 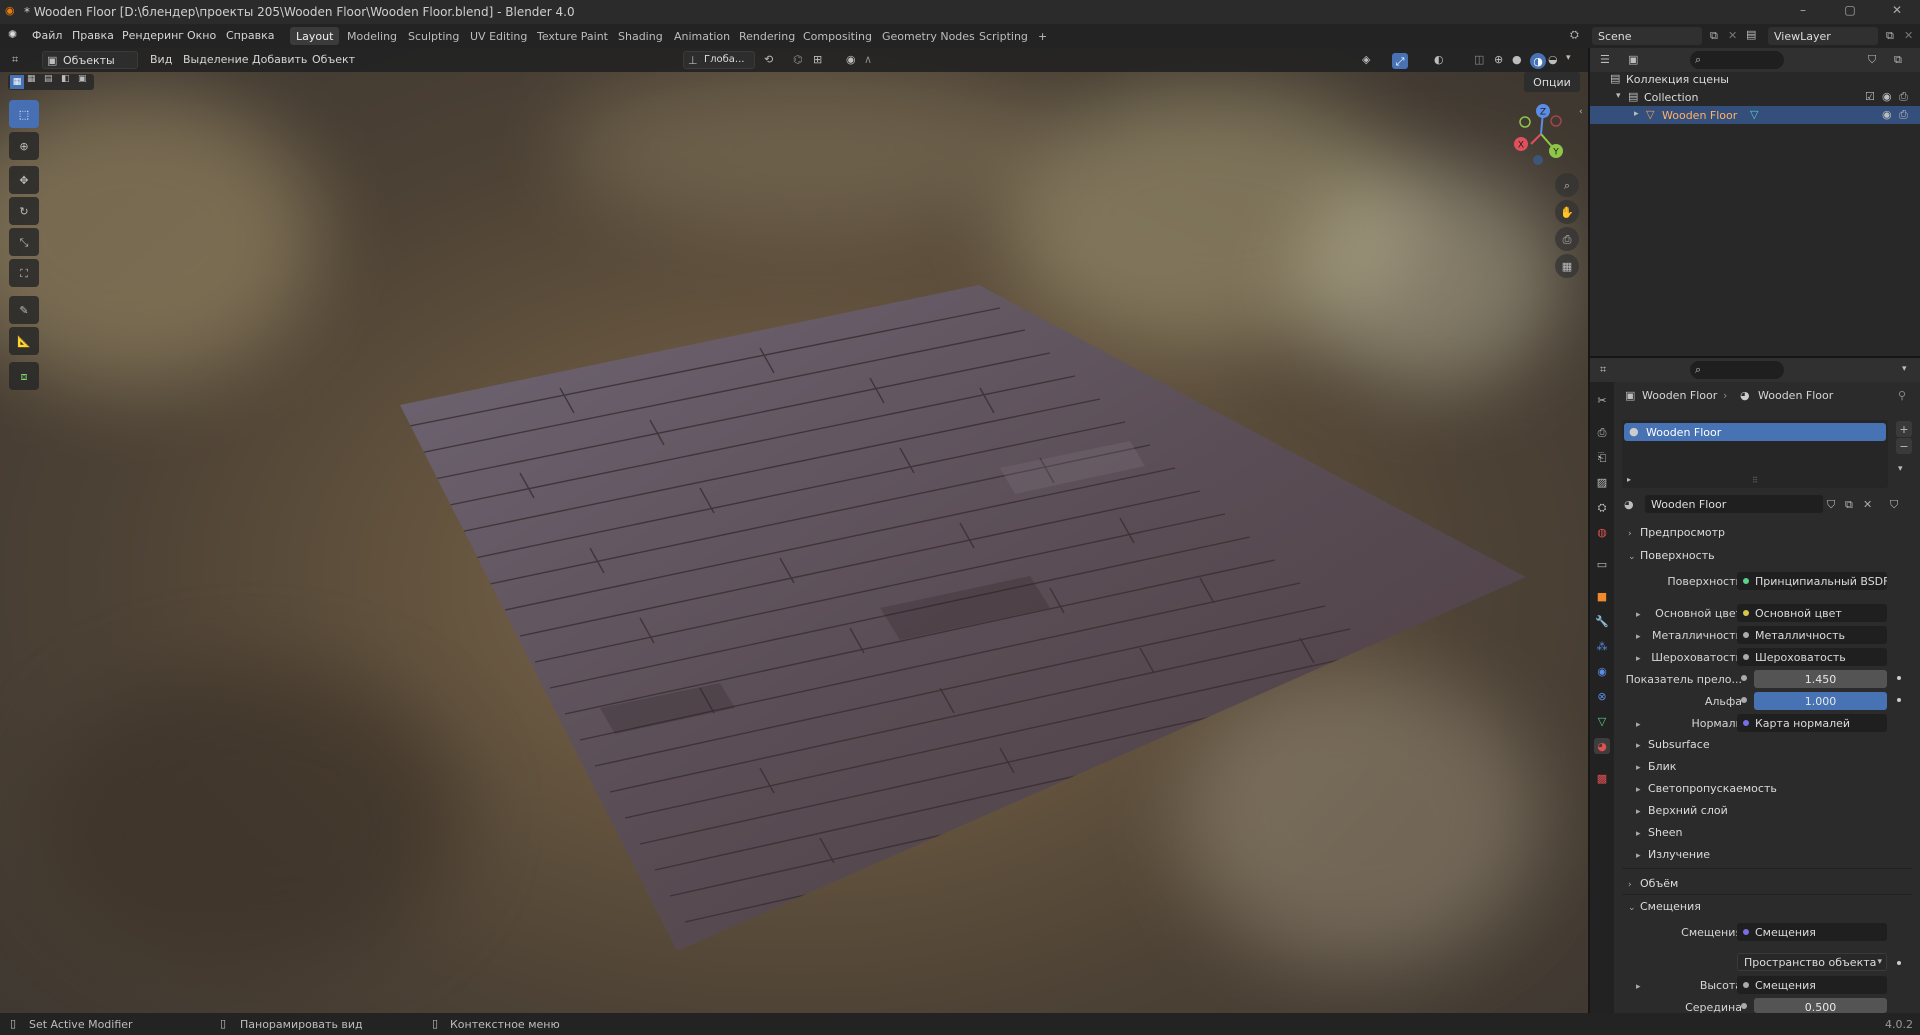 I want to click on material-tab: ◕, so click(x=1602, y=746).